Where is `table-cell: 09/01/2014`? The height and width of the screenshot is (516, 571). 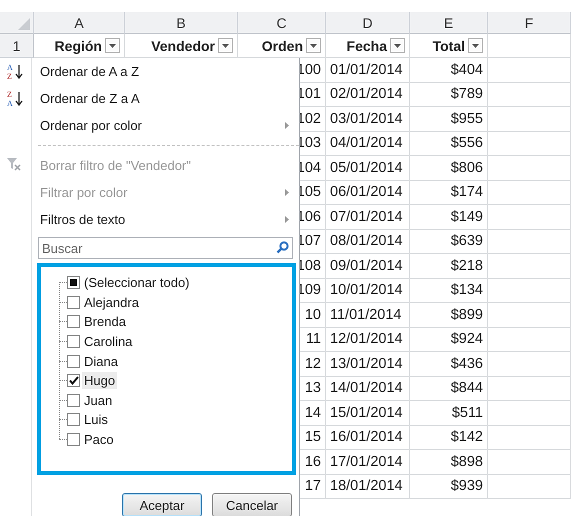
table-cell: 09/01/2014 is located at coordinates (366, 266).